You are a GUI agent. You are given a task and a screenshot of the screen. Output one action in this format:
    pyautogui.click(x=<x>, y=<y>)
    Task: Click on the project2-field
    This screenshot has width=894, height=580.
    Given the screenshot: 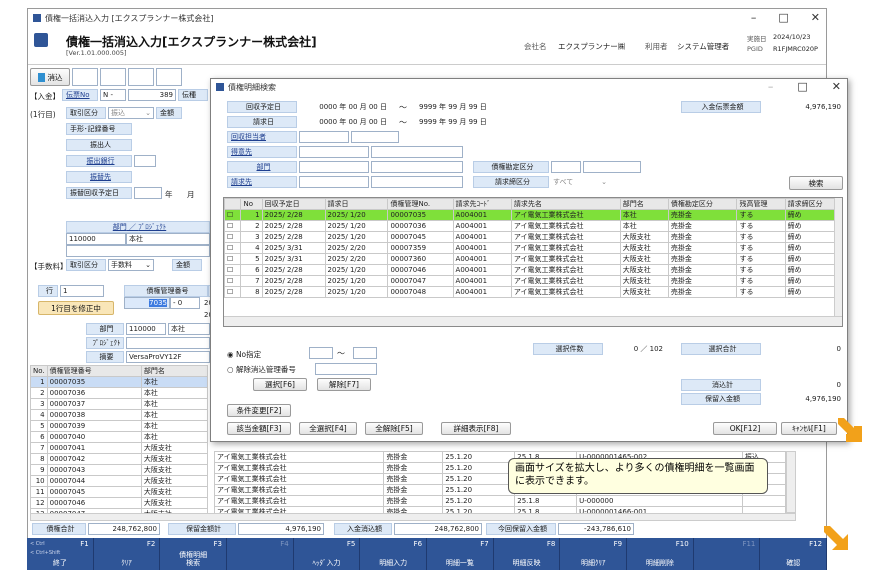 What is the action you would take?
    pyautogui.click(x=168, y=343)
    